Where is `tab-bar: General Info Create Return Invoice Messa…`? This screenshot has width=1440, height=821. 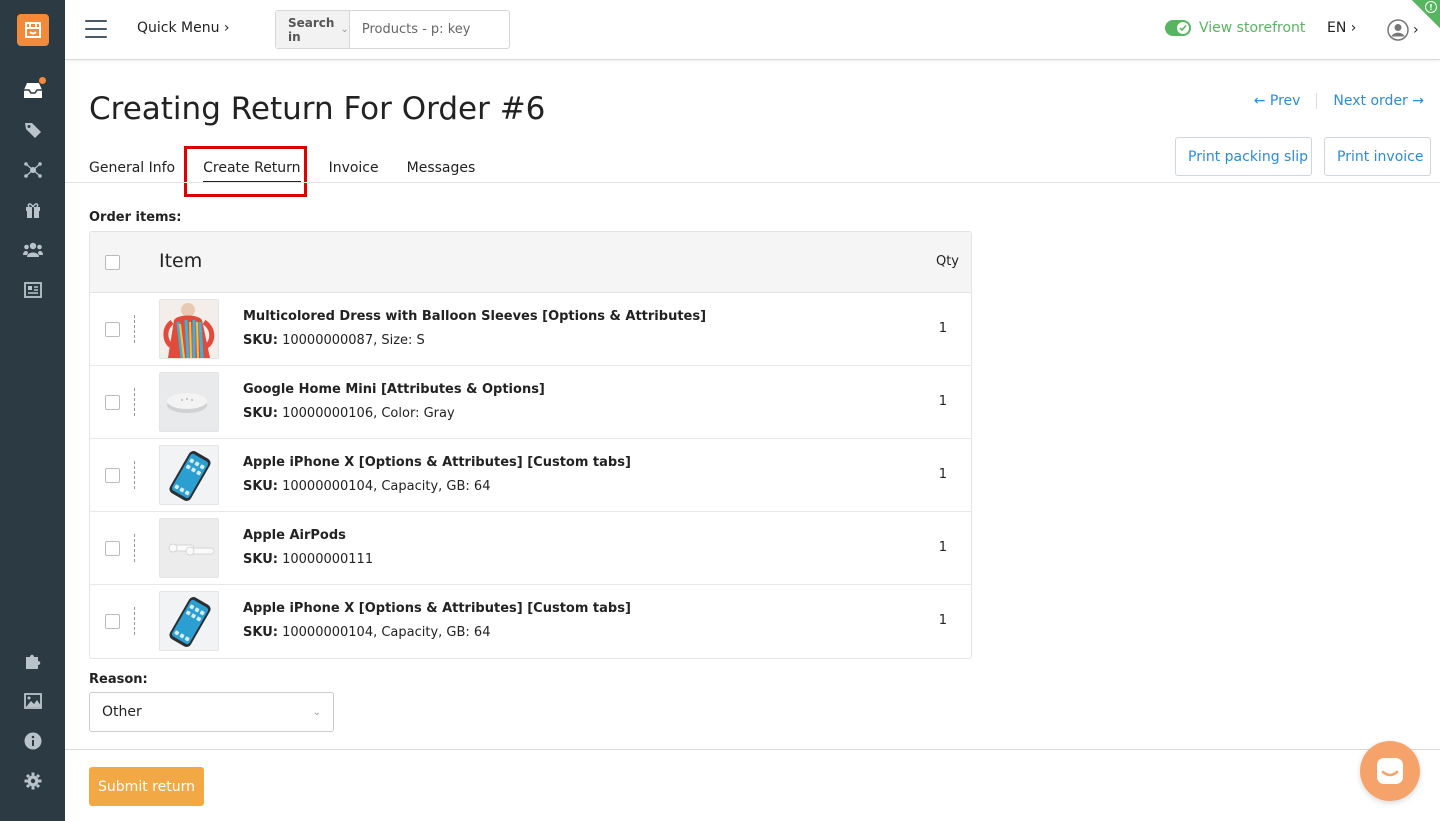
tab-bar: General Info Create Return Invoice Messa… is located at coordinates (282, 171).